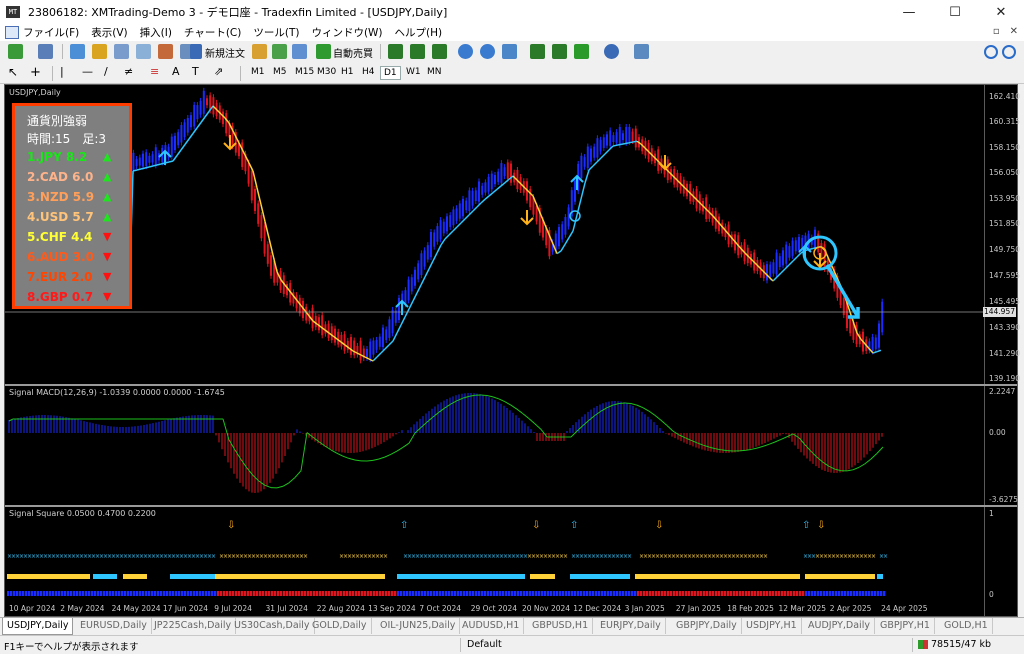 The width and height of the screenshot is (1024, 654). I want to click on price-tick: 143.390, so click(1004, 327).